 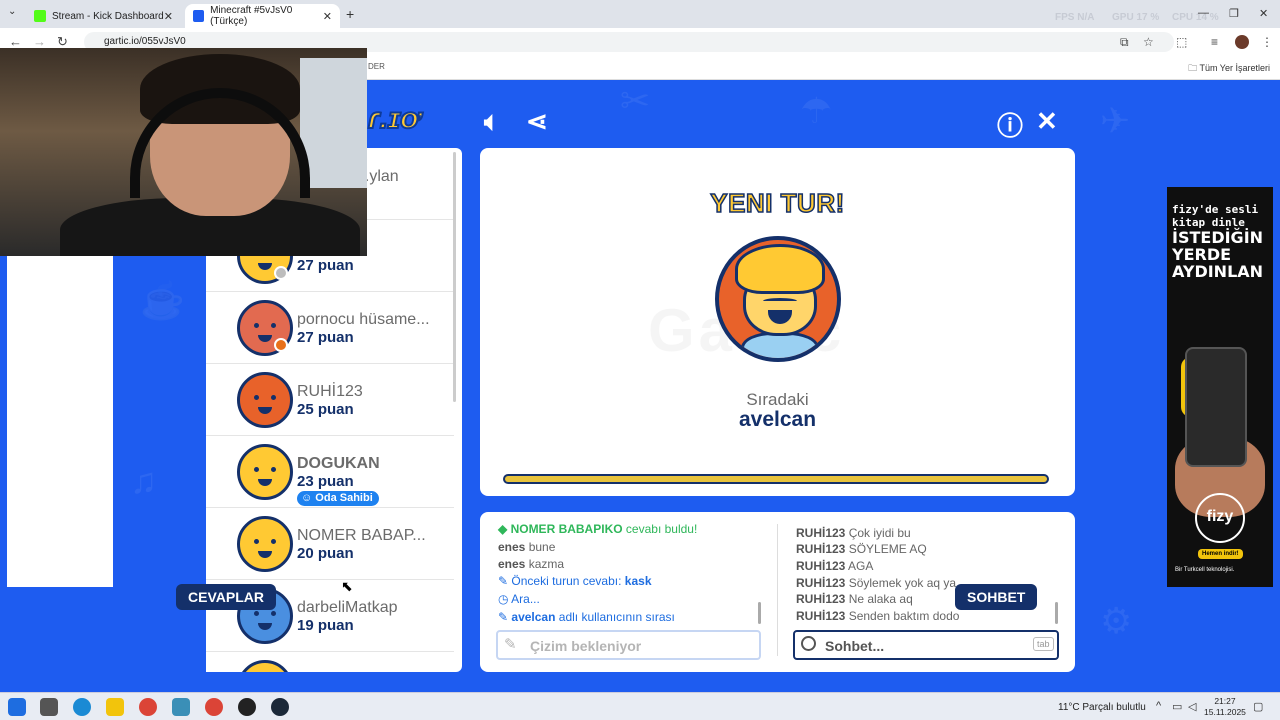 I want to click on window-close-icon: ✕, so click(x=1263, y=13).